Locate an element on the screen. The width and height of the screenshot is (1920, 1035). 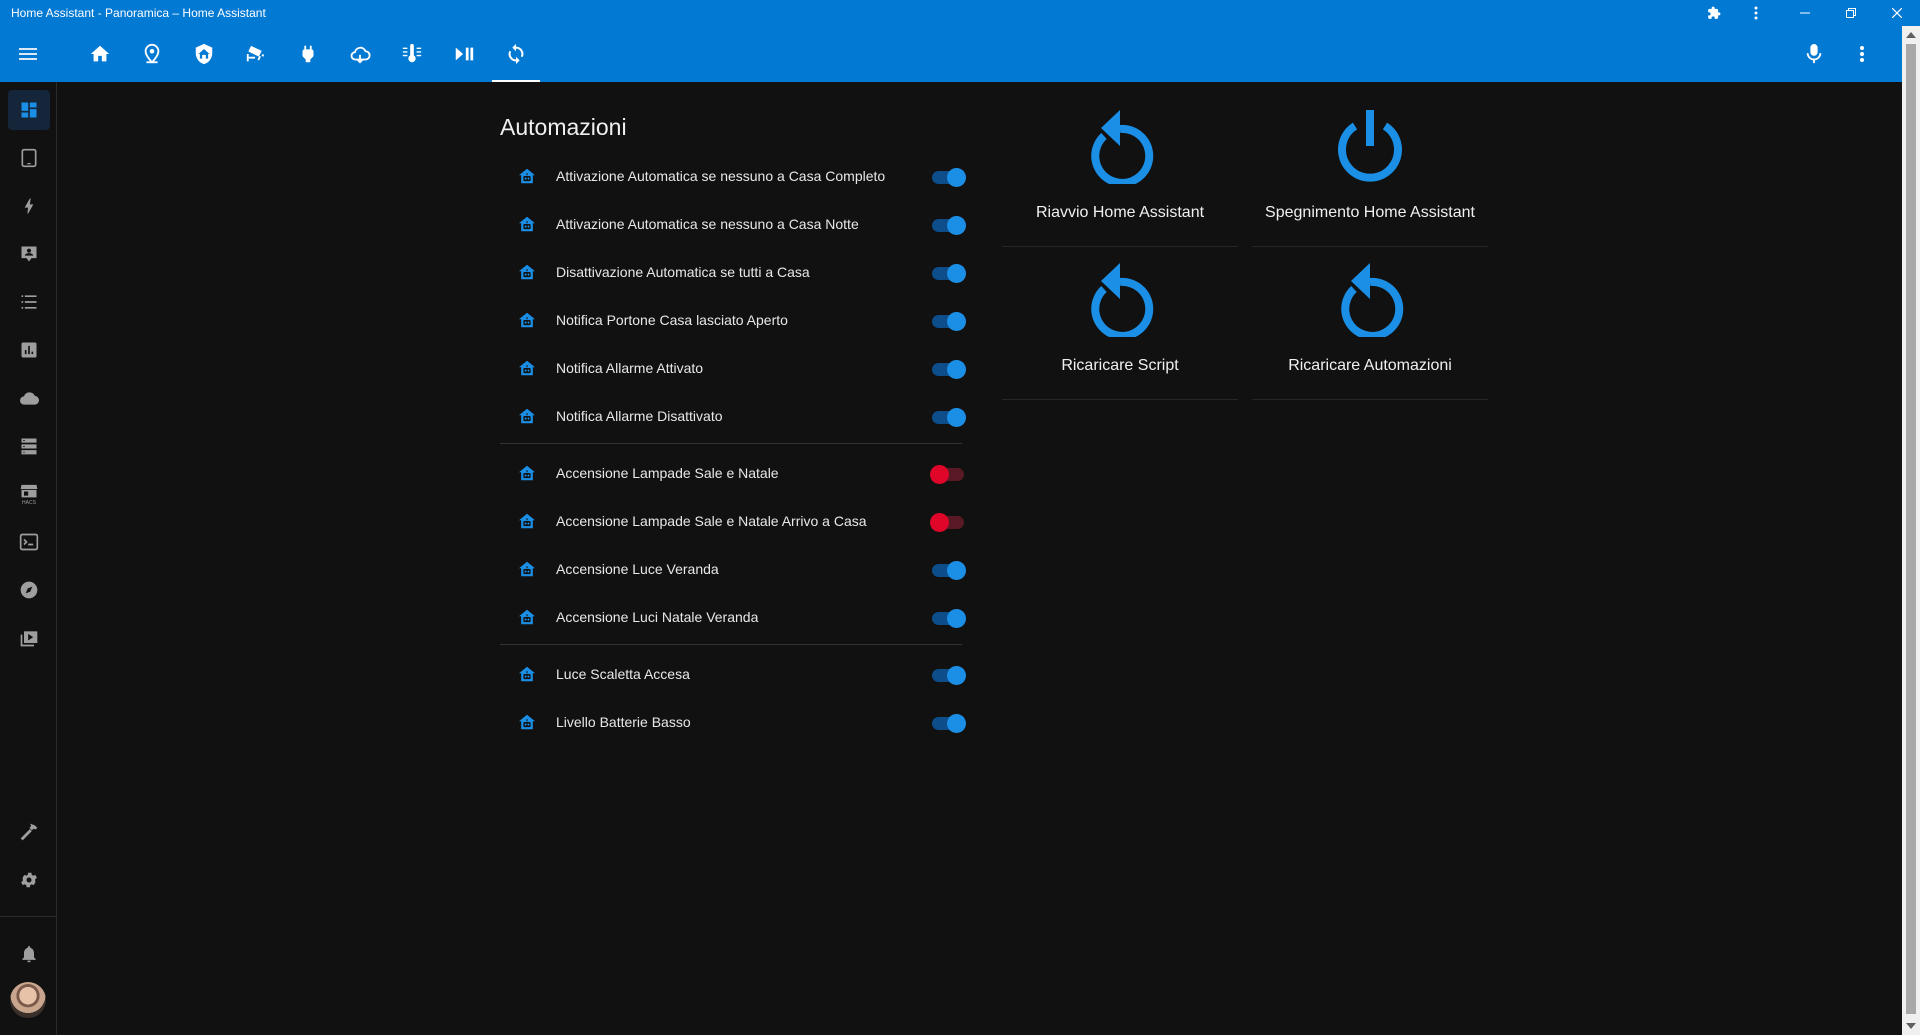
sidebar-item-notifications is located at coordinates (29, 954).